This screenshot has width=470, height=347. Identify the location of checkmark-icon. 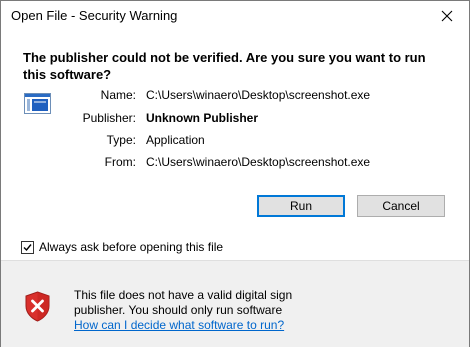
(27, 247).